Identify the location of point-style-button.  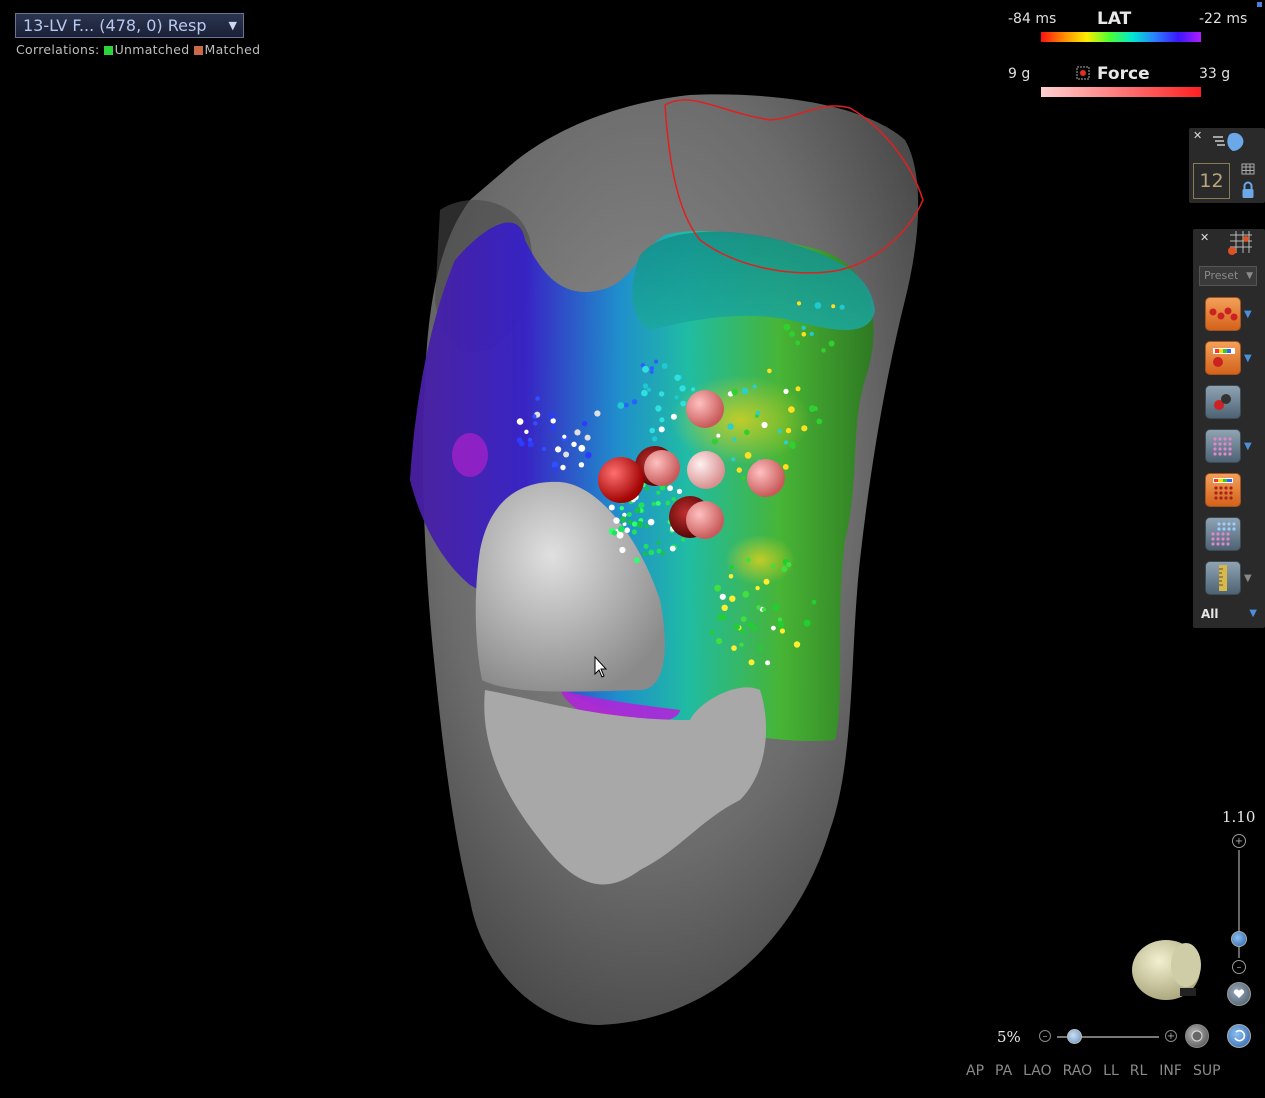
(1223, 402).